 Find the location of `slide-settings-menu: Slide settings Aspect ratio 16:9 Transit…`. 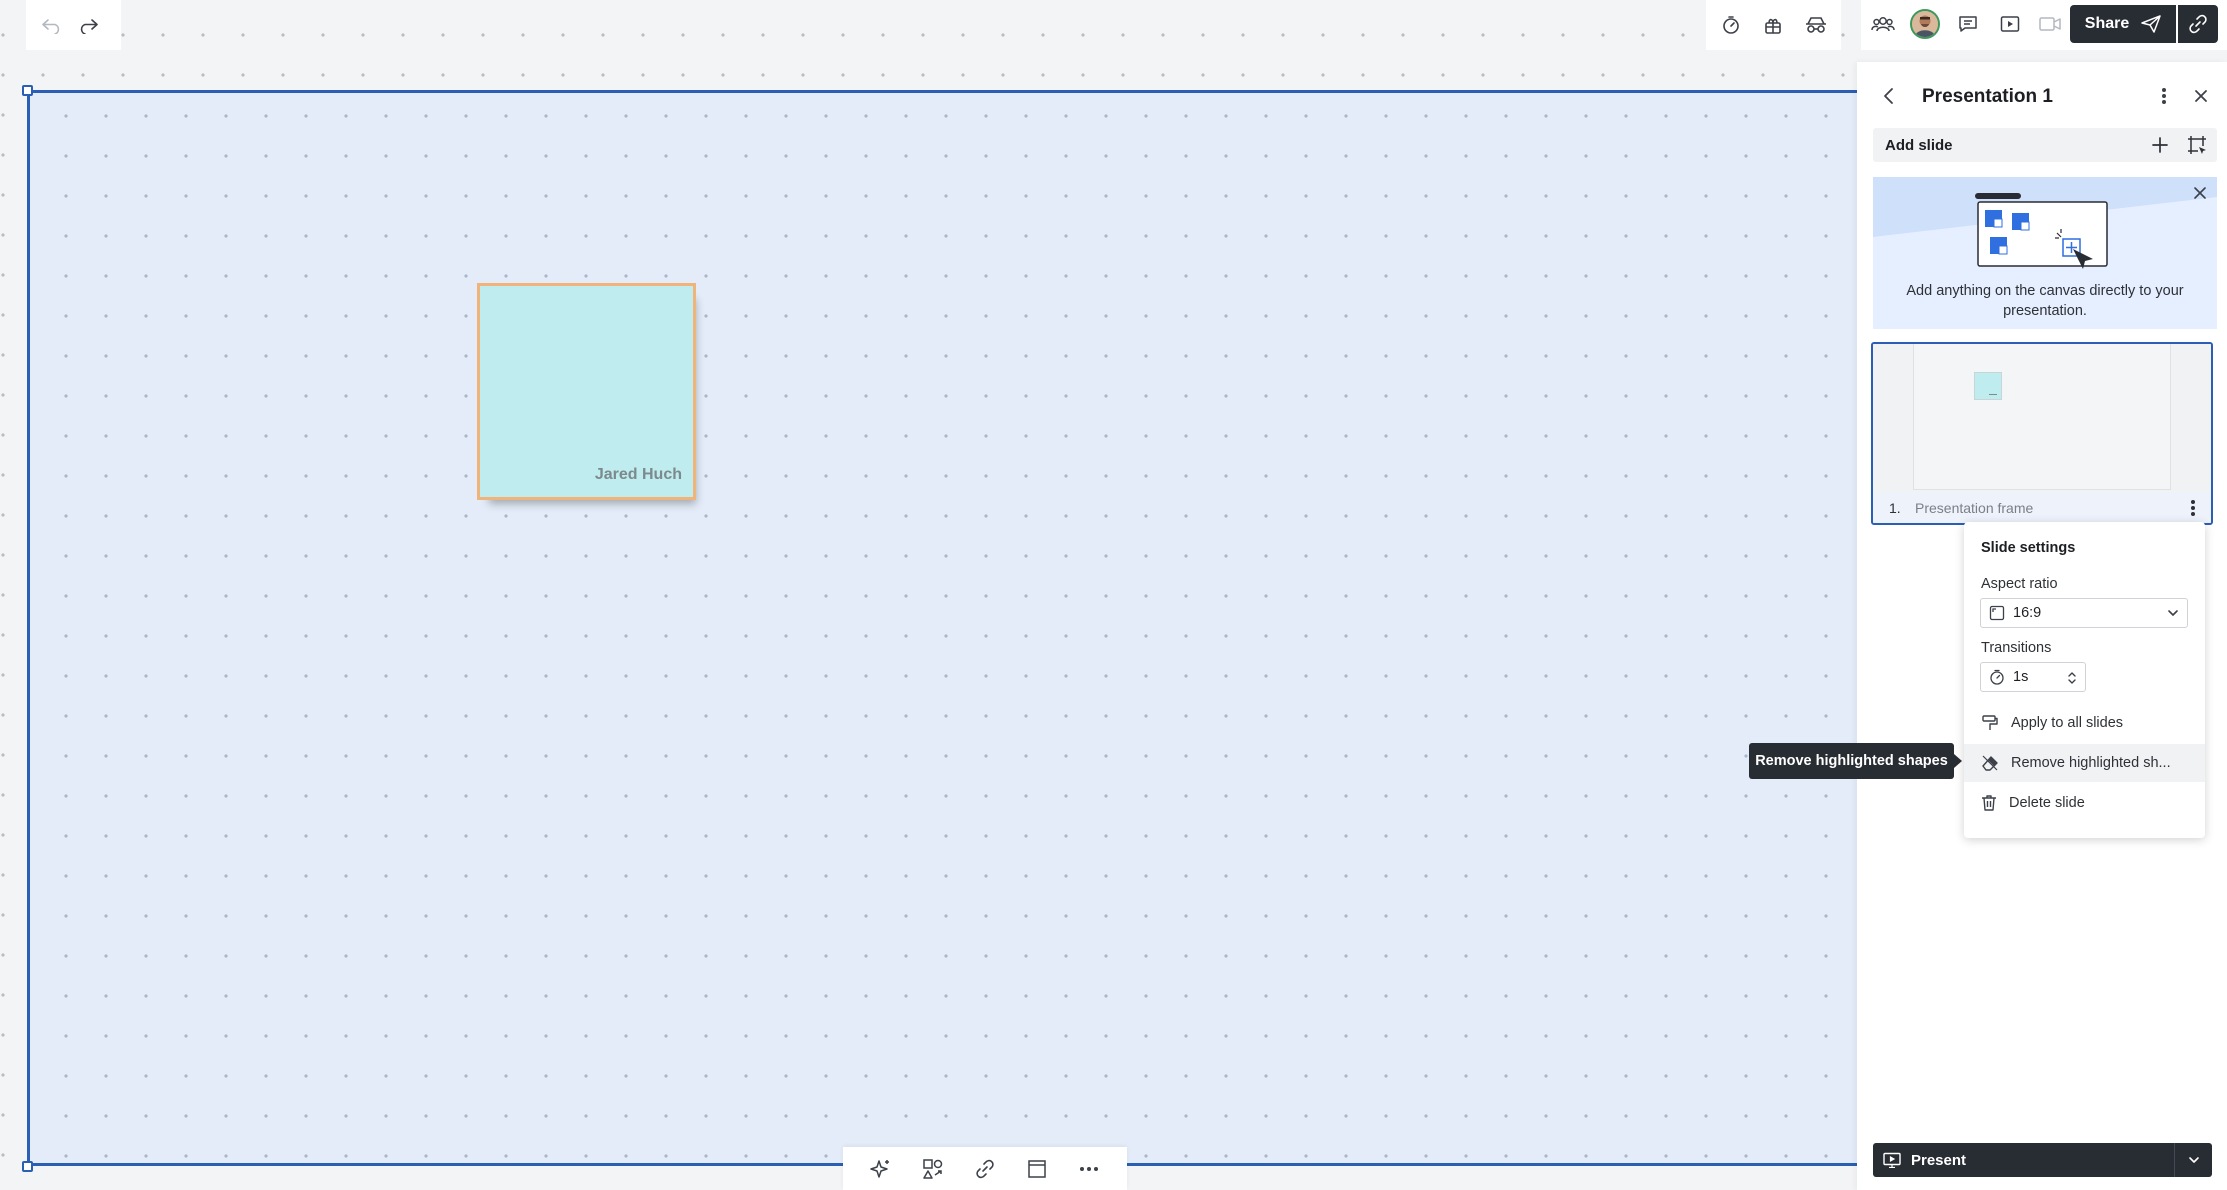

slide-settings-menu: Slide settings Aspect ratio 16:9 Transit… is located at coordinates (2084, 680).